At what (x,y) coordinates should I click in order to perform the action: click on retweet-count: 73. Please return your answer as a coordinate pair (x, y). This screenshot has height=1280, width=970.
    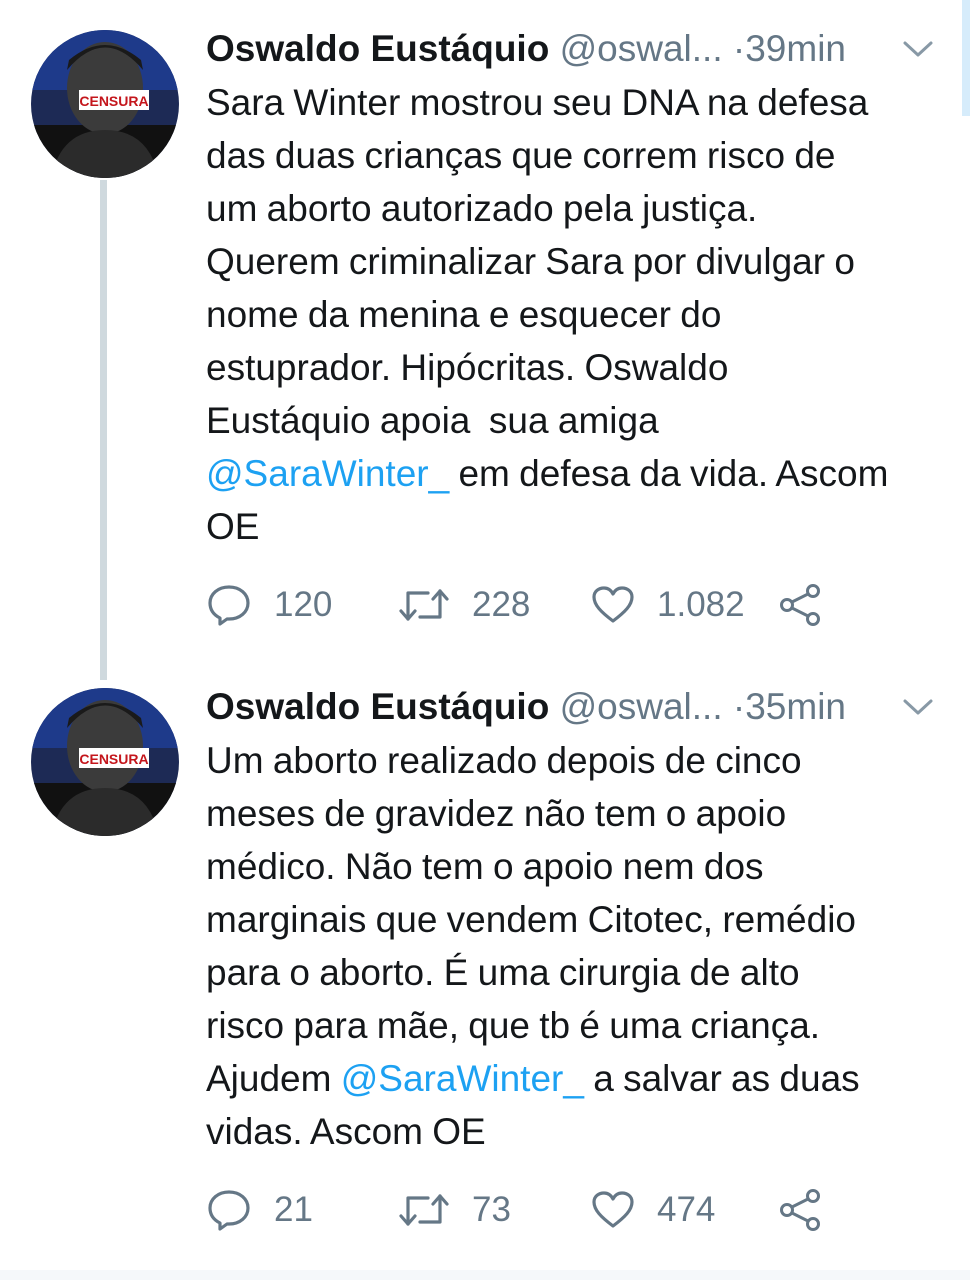
    Looking at the image, I should click on (491, 1209).